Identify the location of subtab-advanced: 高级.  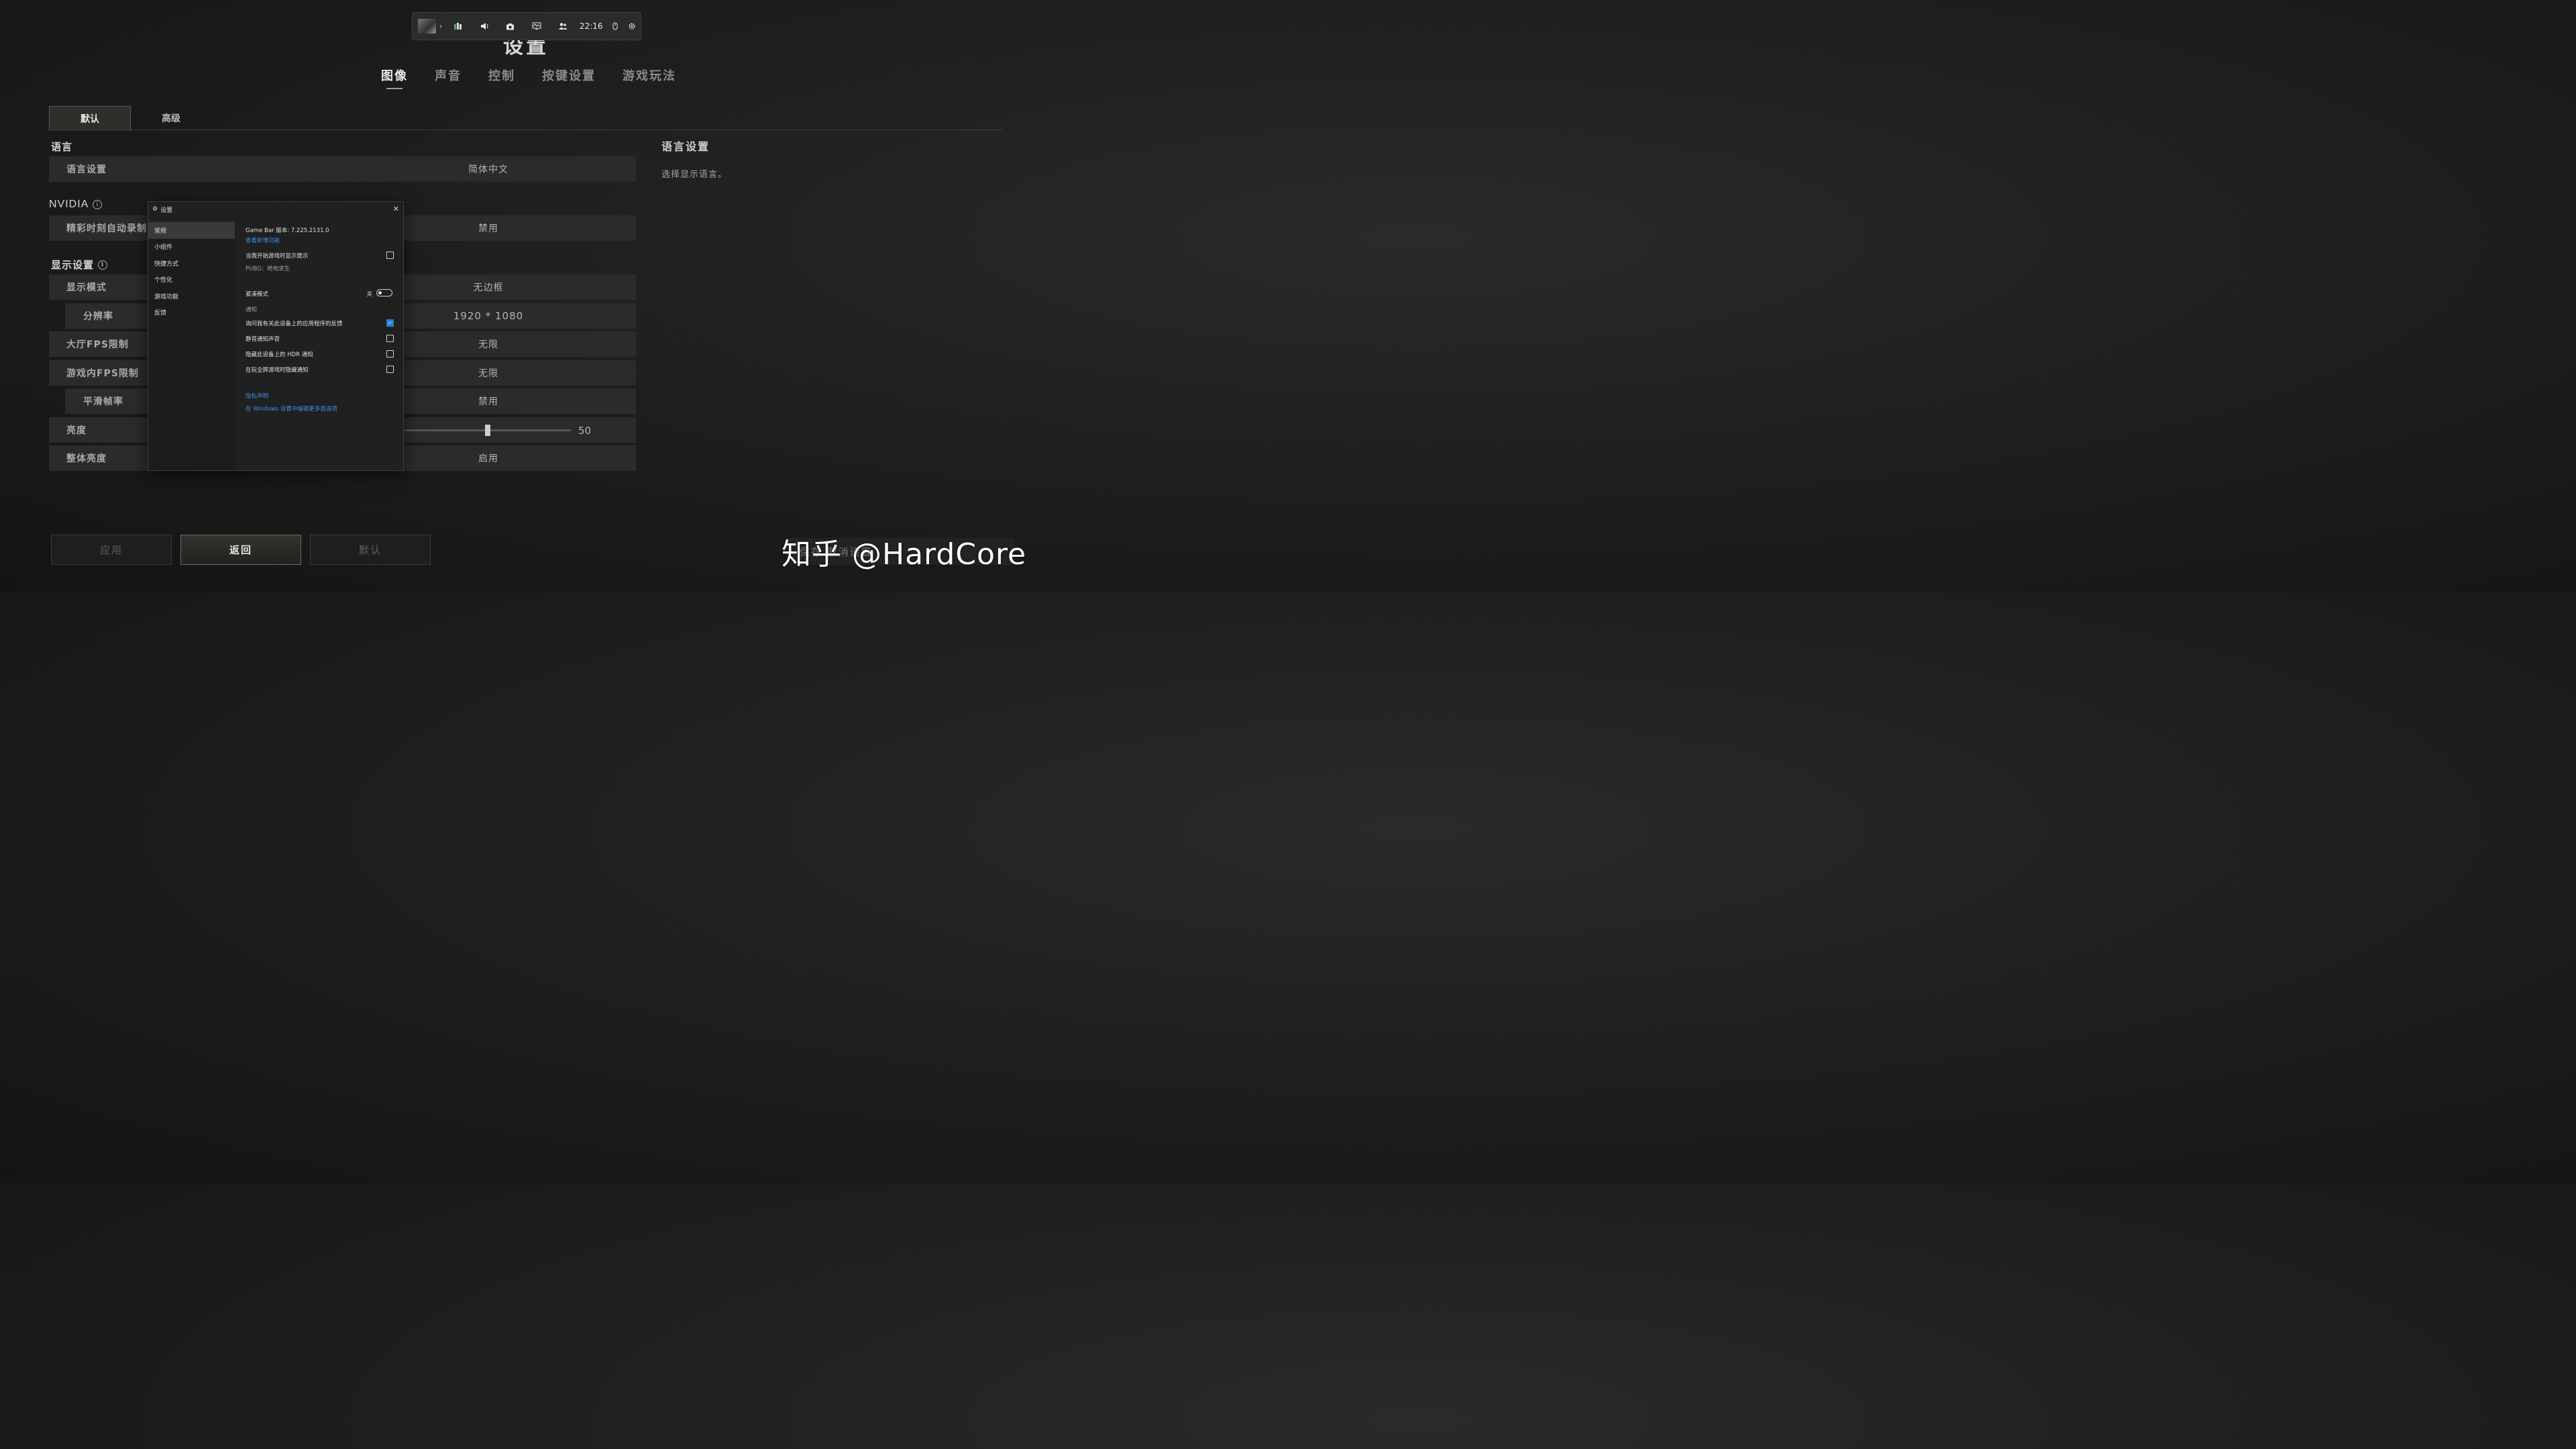
(171, 118).